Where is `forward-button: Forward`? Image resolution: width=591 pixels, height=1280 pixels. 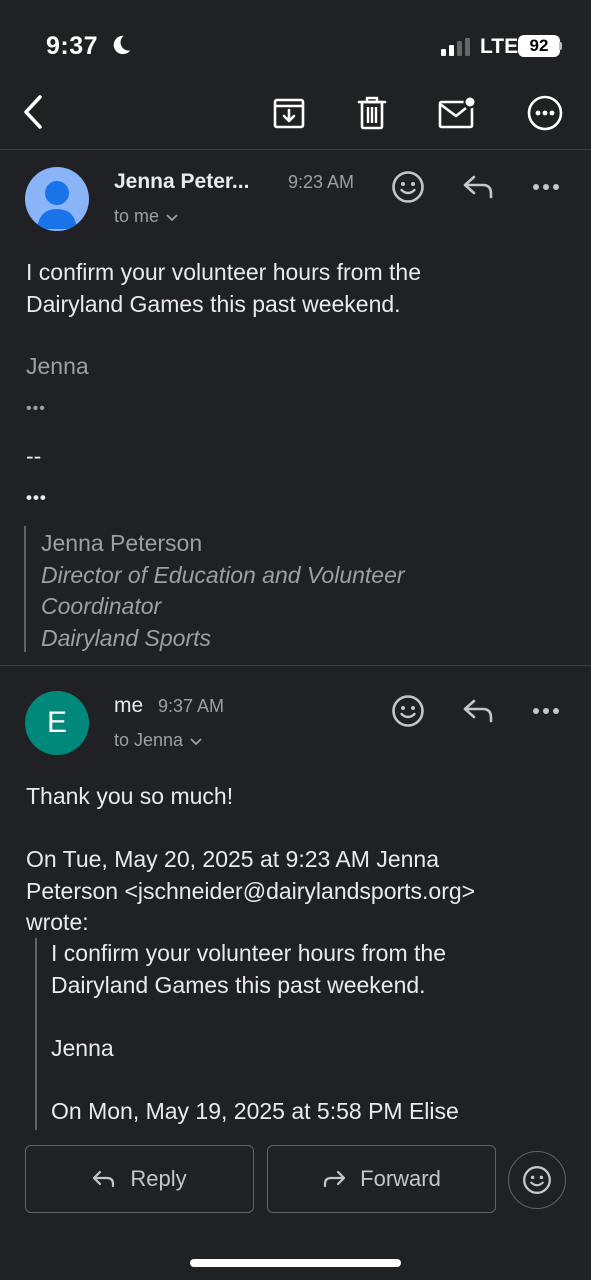
forward-button: Forward is located at coordinates (381, 1179).